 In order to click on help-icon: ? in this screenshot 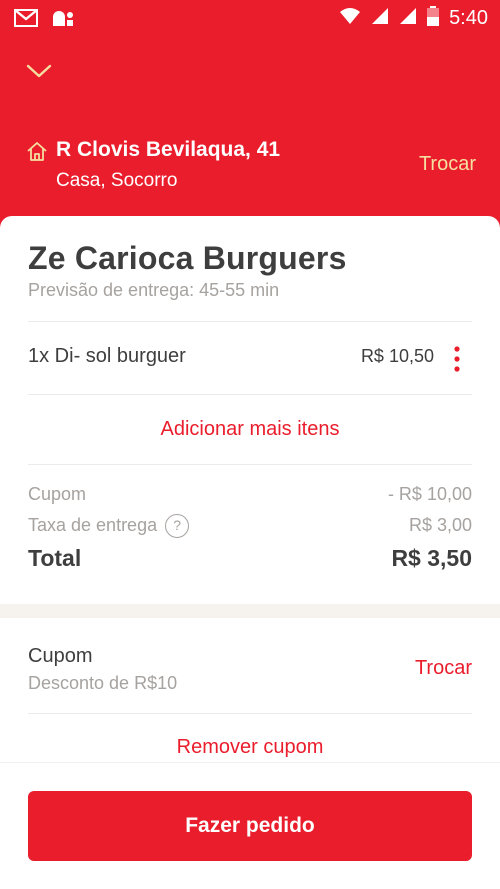, I will do `click(177, 526)`.